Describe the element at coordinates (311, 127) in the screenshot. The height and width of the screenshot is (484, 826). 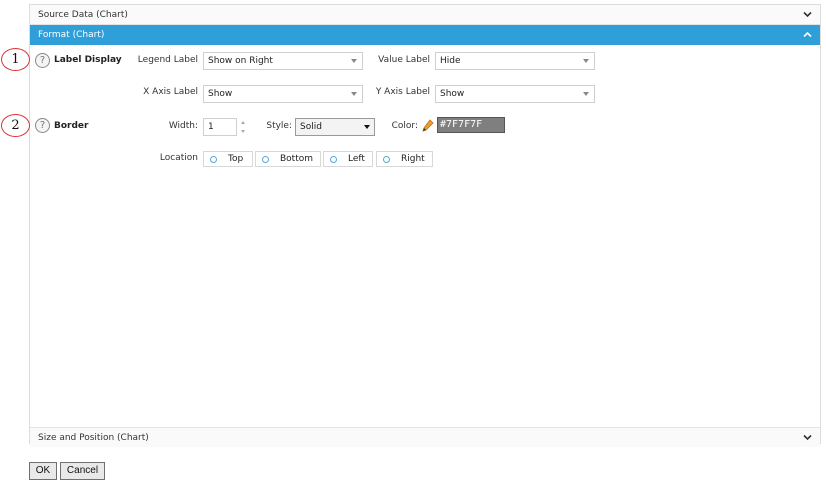
I see `style-value: Solid` at that location.